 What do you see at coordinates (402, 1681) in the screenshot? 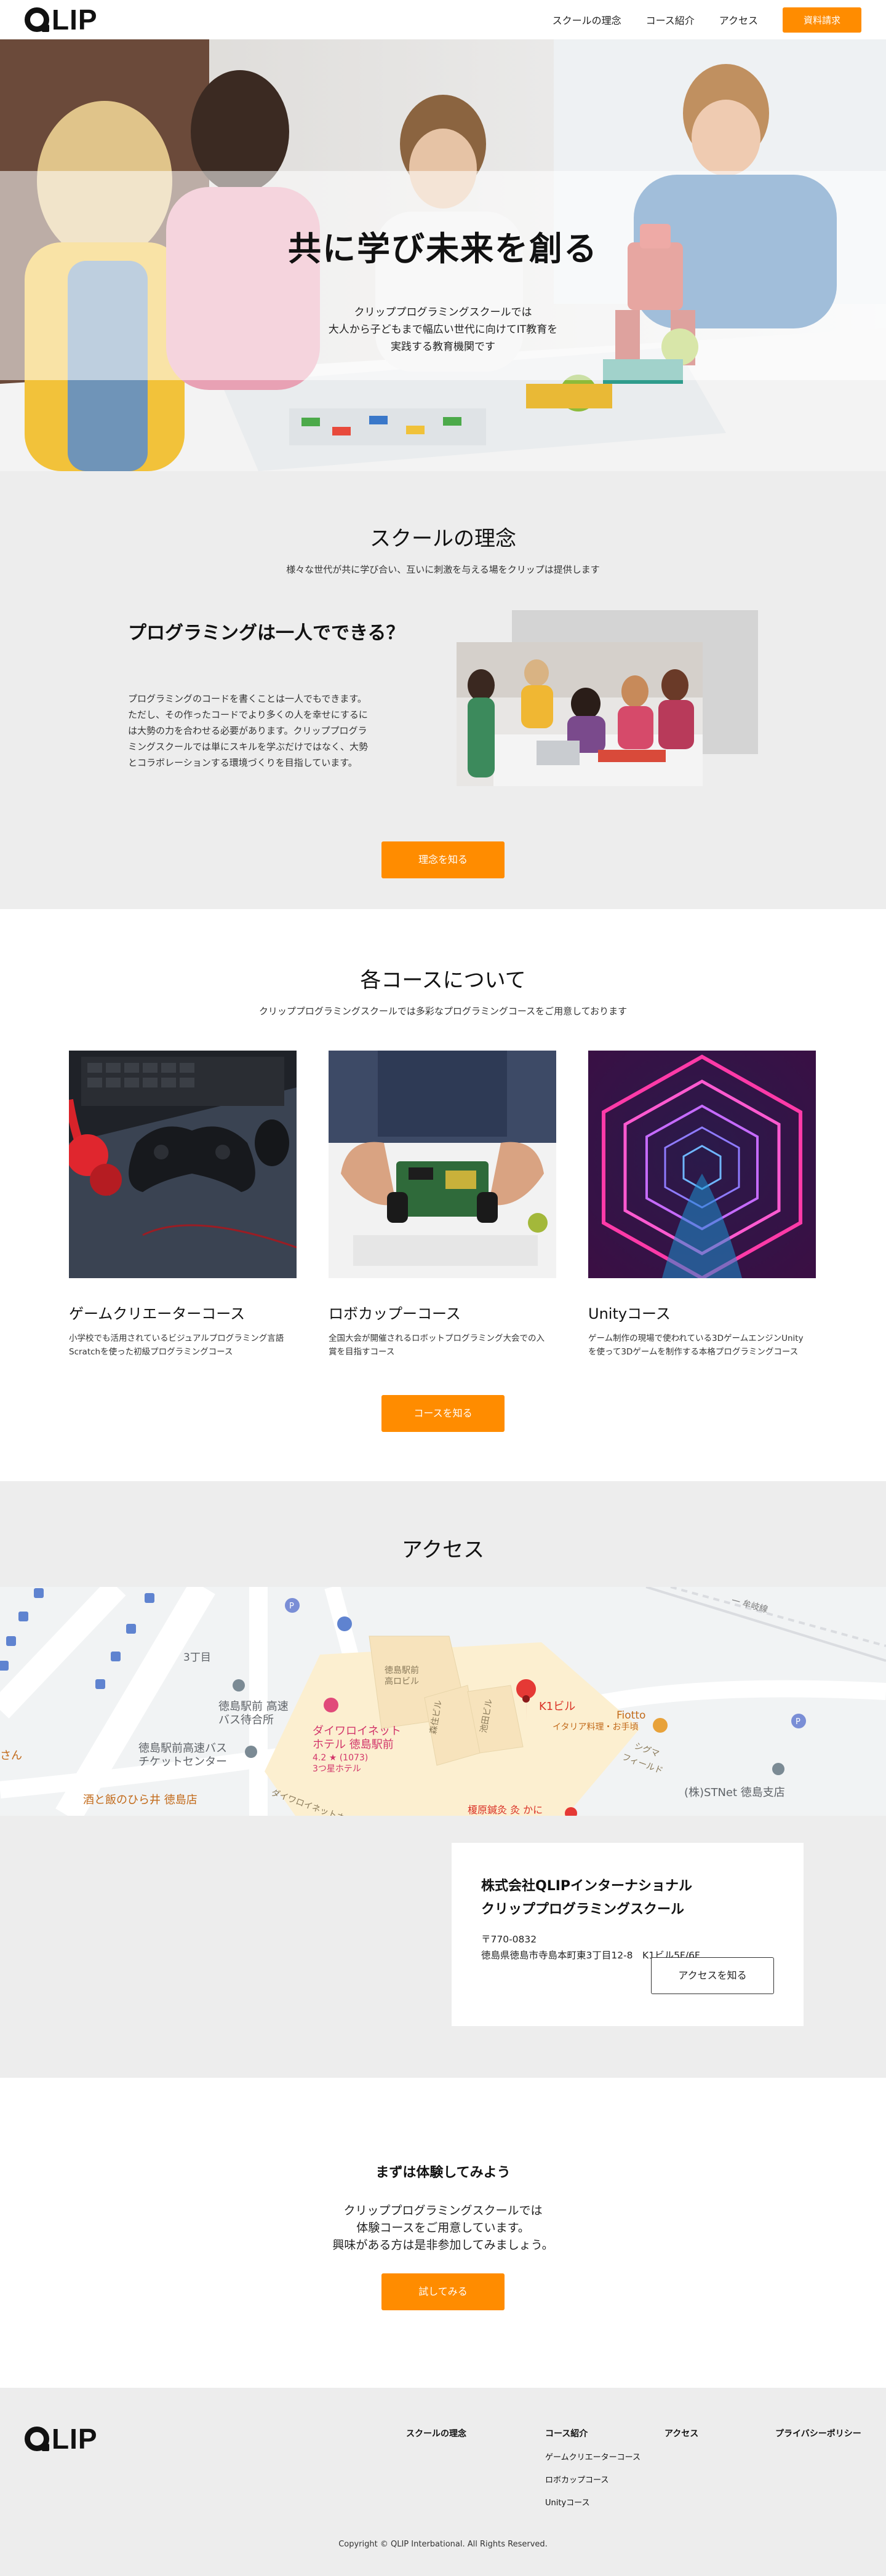
I see `svg-text: 高ロビル` at bounding box center [402, 1681].